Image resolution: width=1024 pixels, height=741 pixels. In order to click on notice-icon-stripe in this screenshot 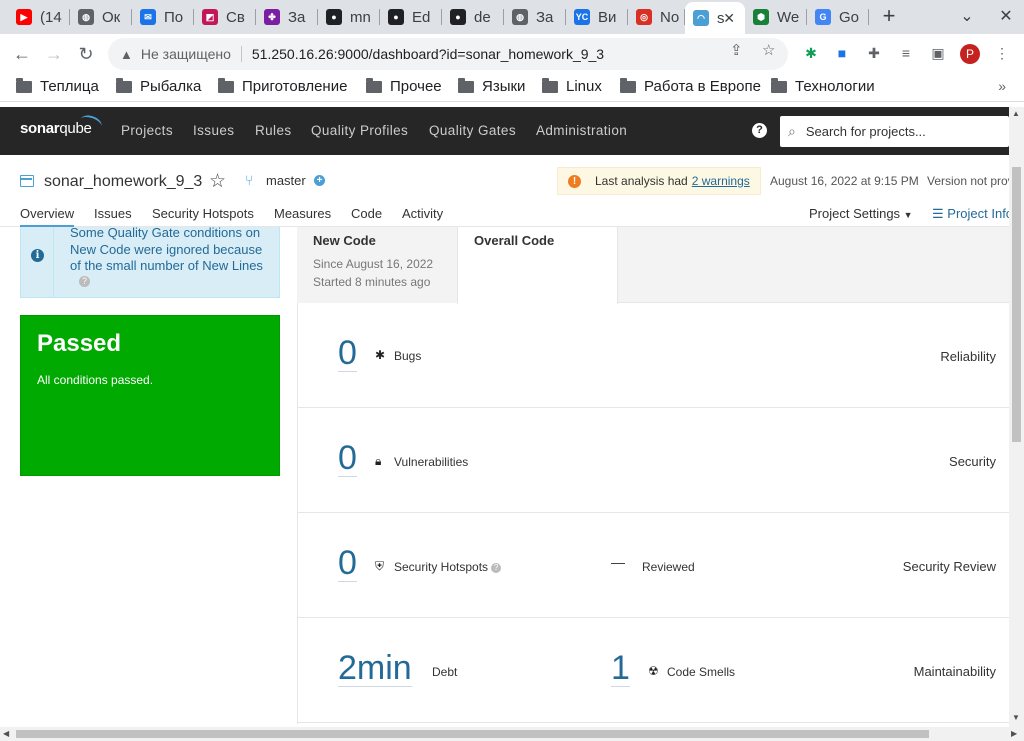, I will do `click(37, 262)`.